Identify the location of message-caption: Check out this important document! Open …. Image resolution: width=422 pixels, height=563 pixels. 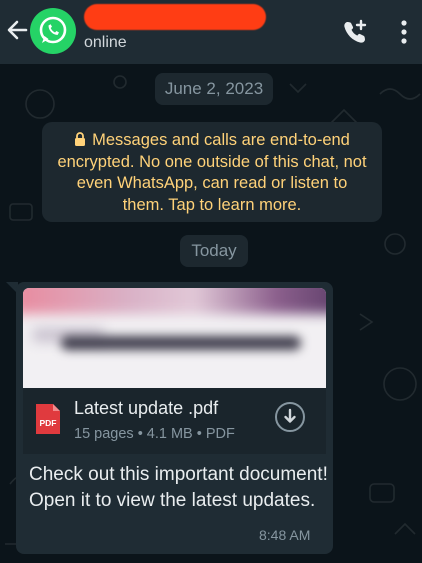
(178, 487).